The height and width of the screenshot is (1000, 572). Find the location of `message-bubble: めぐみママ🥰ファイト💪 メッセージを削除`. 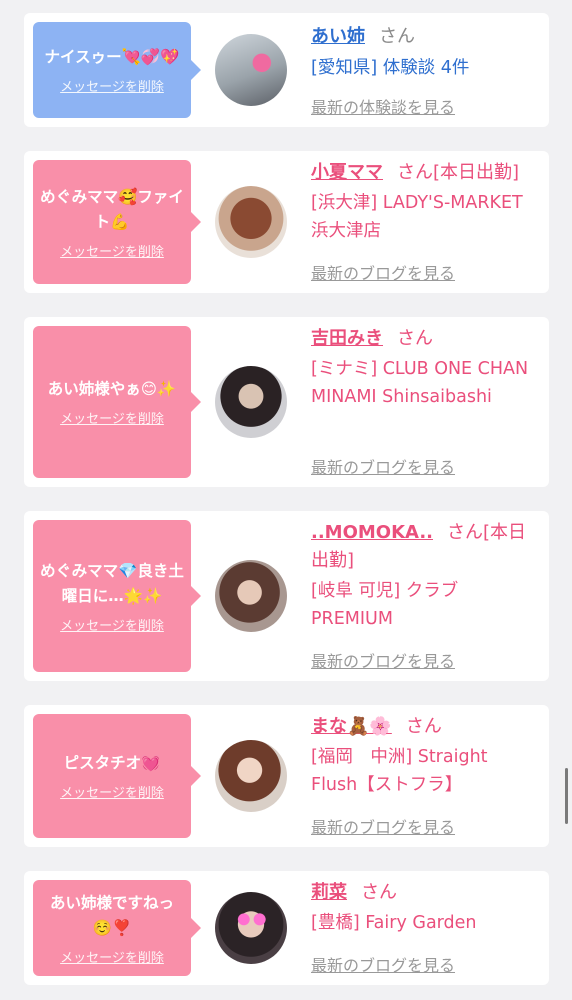

message-bubble: めぐみママ🥰ファイト💪 メッセージを削除 is located at coordinates (117, 222).